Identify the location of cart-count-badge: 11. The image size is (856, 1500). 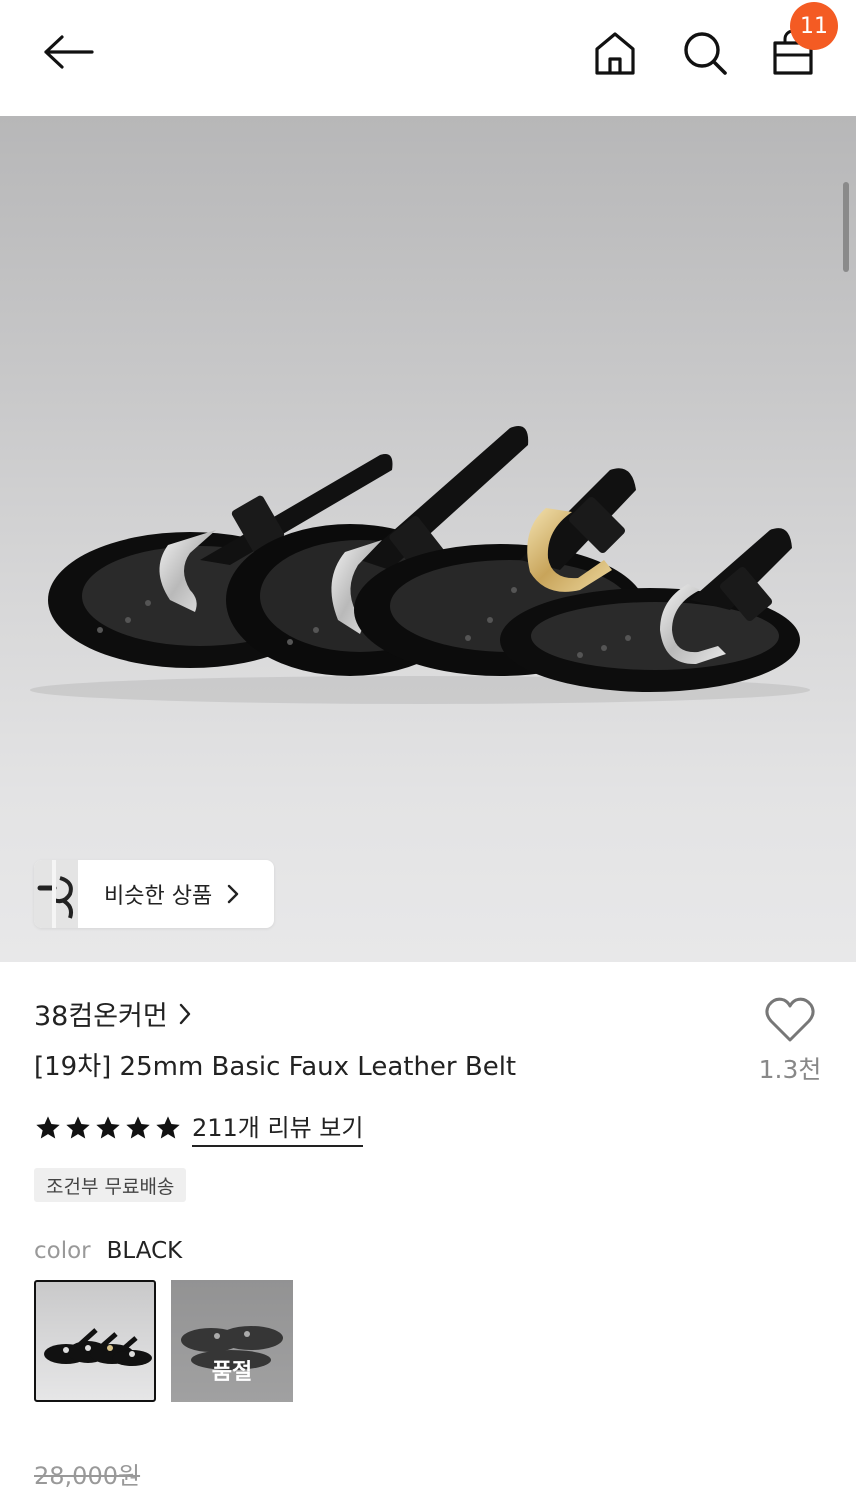
(814, 26).